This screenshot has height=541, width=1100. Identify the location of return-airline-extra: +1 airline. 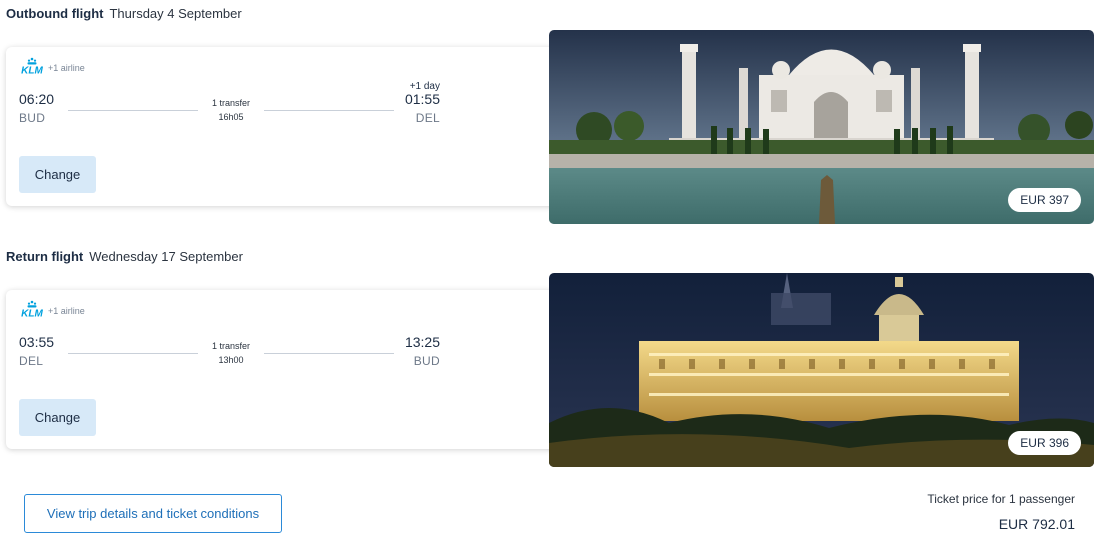
(66, 310).